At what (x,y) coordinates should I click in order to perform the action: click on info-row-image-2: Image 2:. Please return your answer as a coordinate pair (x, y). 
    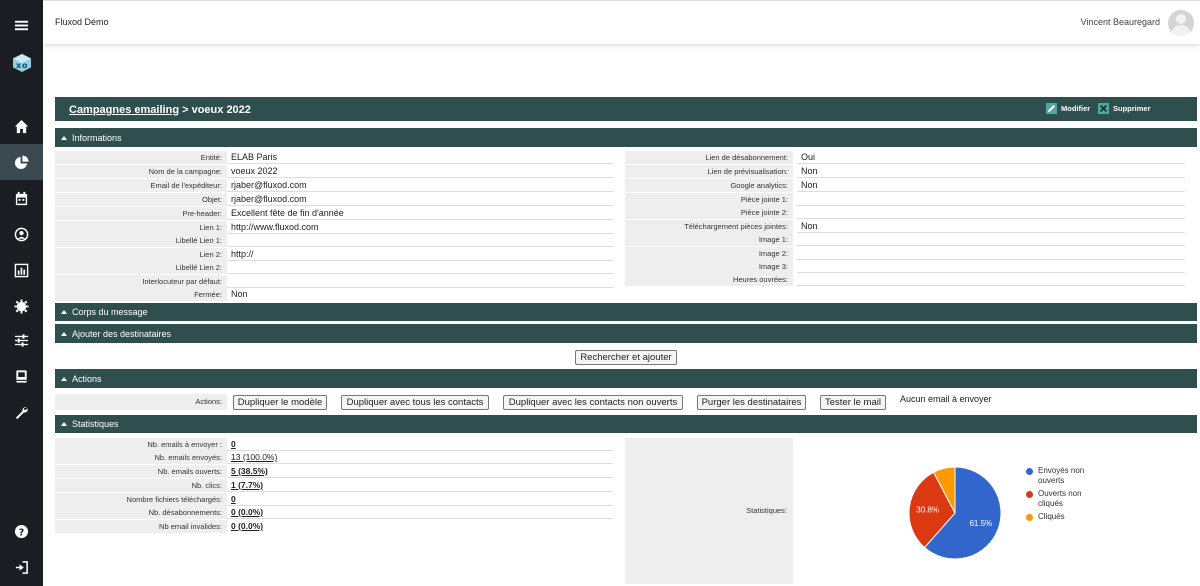
    Looking at the image, I should click on (905, 253).